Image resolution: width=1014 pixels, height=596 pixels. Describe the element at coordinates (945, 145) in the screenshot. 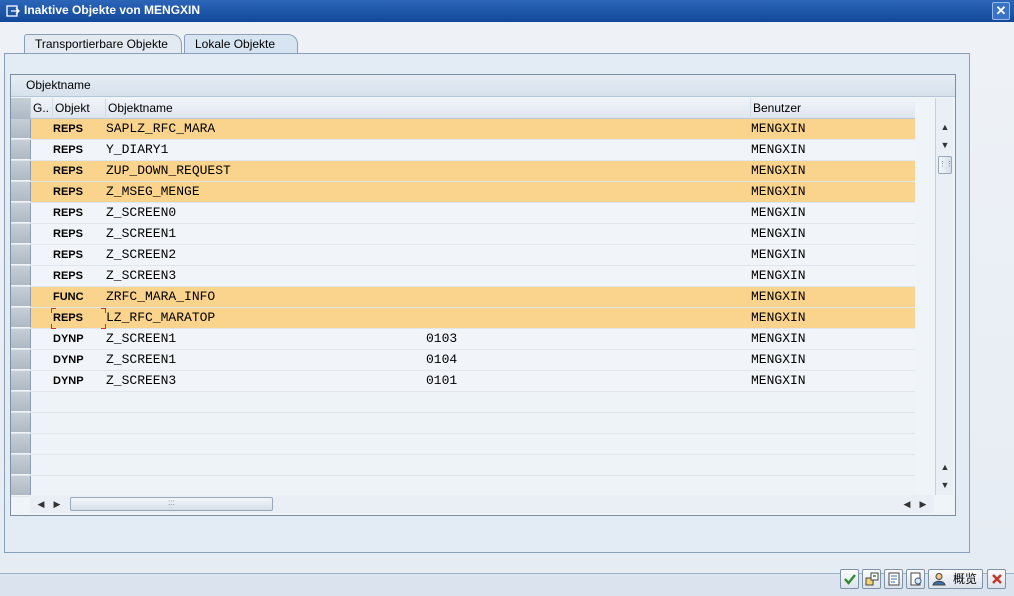

I see `scroll-down-icon: ▼` at that location.